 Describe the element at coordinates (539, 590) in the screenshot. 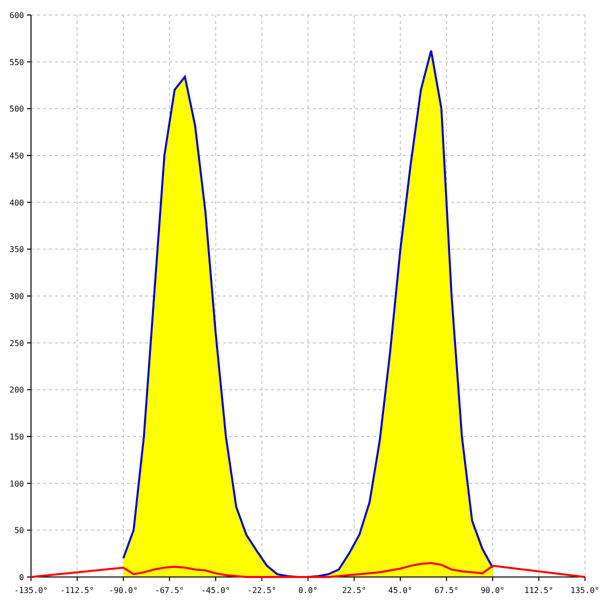

I see `axis-label: 112.5°` at that location.